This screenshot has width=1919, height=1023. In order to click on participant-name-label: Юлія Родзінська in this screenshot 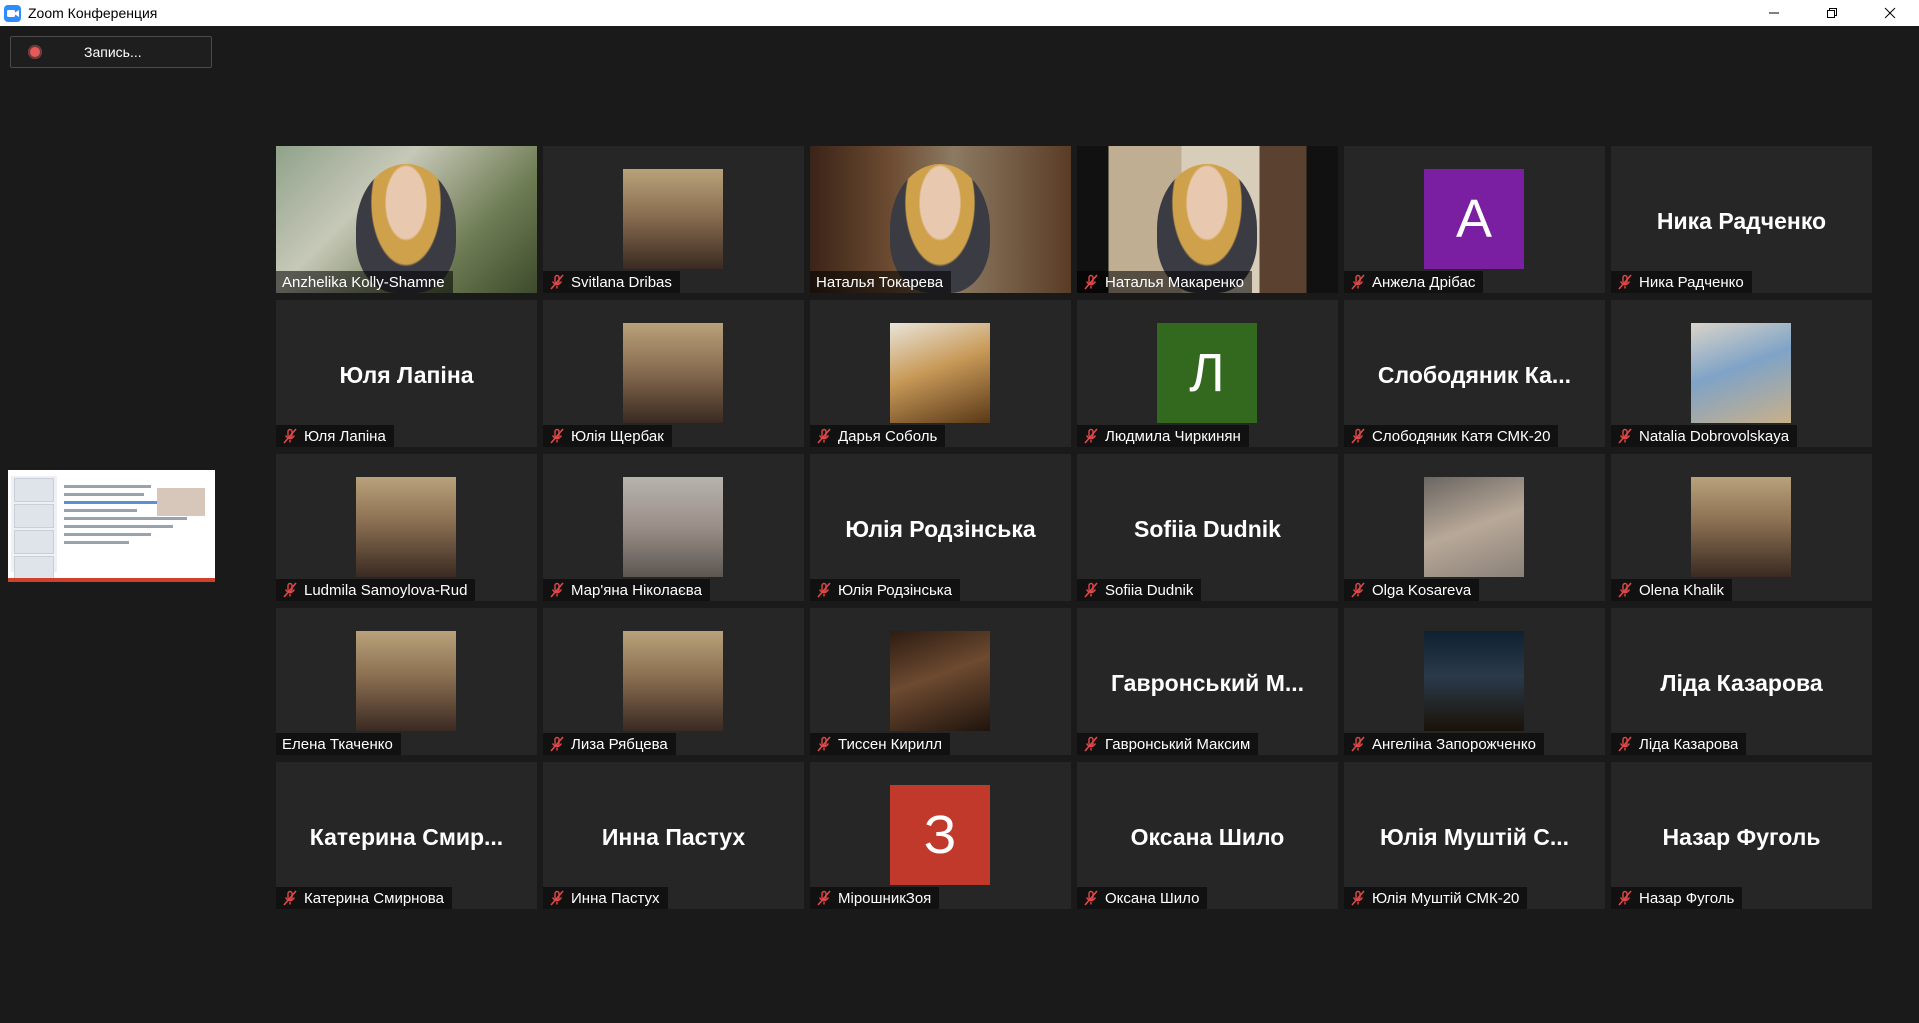, I will do `click(885, 590)`.